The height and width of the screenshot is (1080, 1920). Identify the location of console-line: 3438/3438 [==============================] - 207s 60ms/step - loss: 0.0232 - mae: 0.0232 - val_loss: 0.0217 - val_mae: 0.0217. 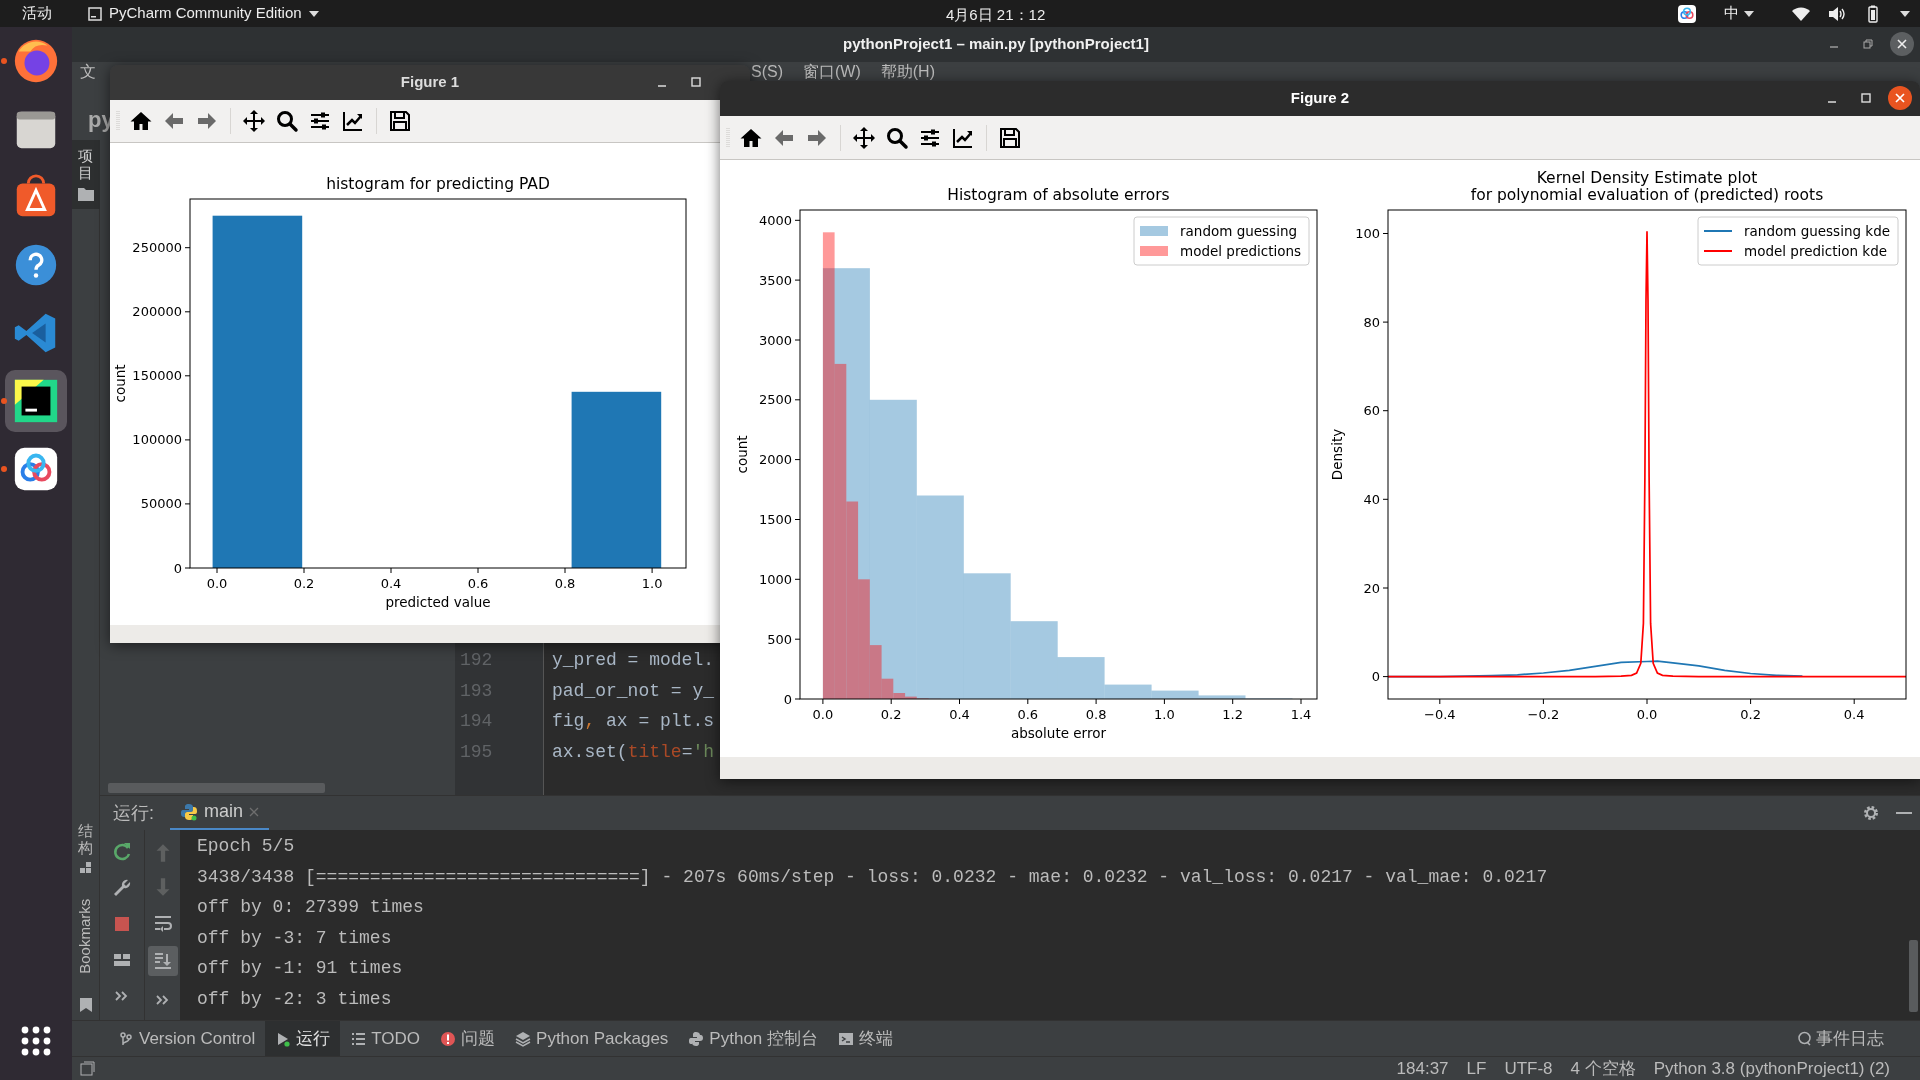
(872, 877).